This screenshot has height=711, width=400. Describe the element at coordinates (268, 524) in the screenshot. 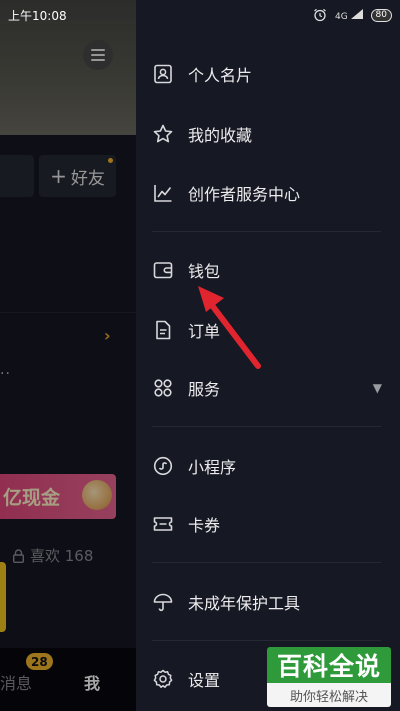

I see `menu-item-coupons: 卡券` at that location.